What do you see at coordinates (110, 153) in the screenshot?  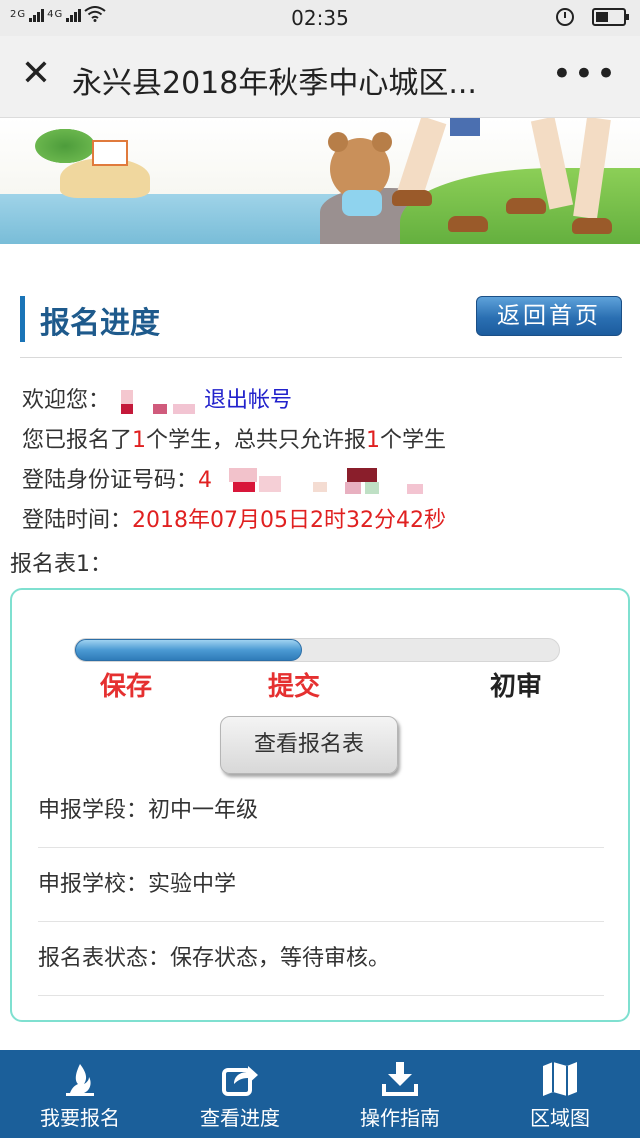 I see `banner-hut` at bounding box center [110, 153].